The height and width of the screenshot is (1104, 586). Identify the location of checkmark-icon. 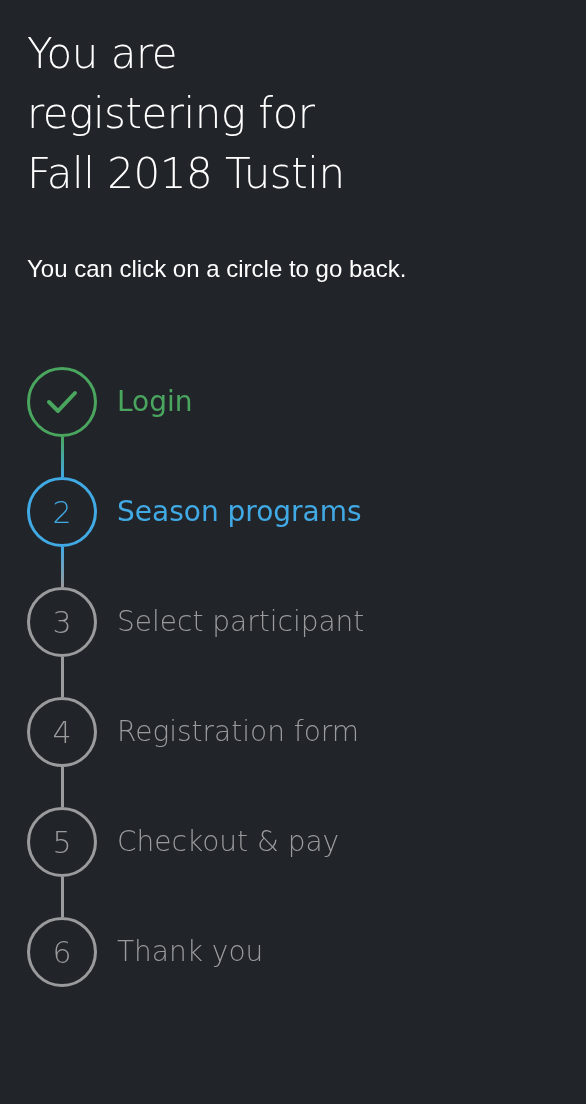
(62, 402).